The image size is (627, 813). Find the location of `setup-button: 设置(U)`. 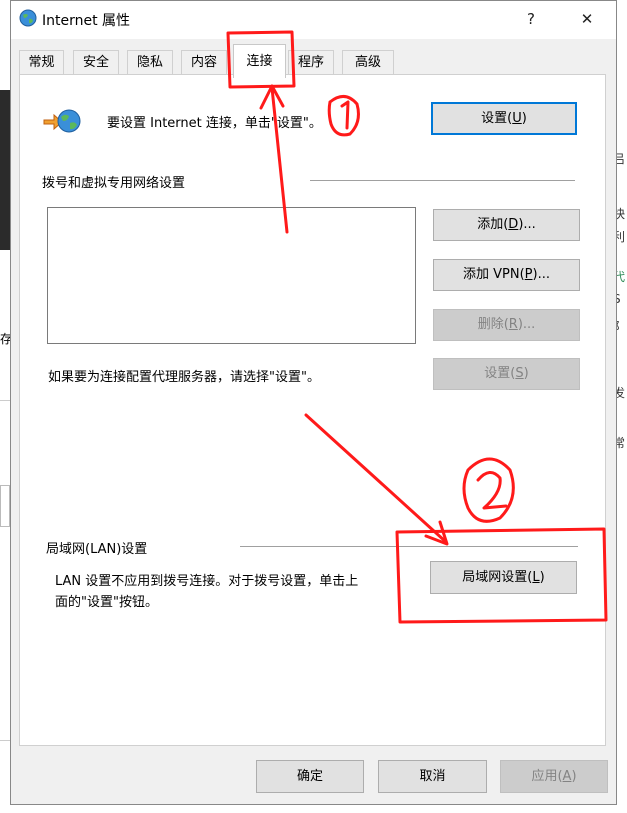

setup-button: 设置(U) is located at coordinates (504, 118).